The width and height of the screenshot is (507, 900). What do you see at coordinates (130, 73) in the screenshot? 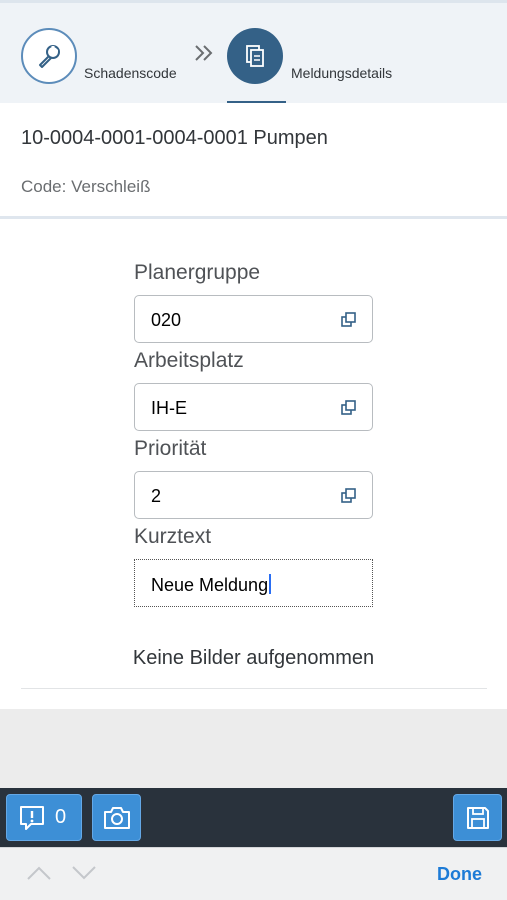
I see `wizard-step-label: Schadenscode` at bounding box center [130, 73].